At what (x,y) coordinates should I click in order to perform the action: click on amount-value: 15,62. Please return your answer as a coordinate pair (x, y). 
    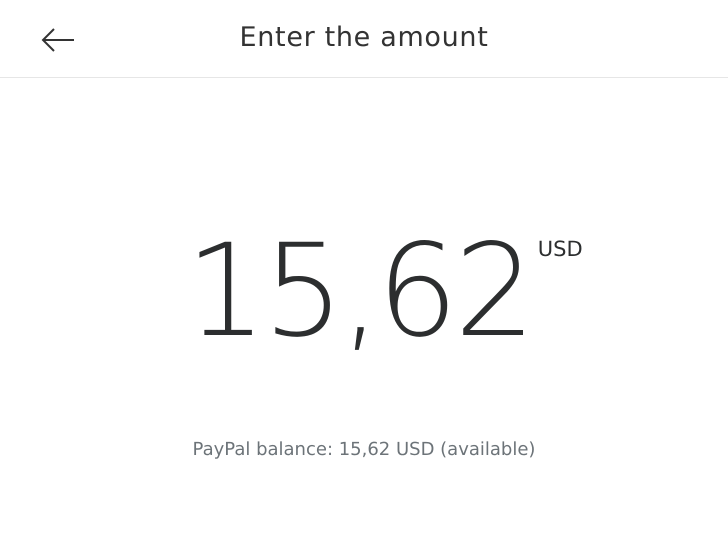
    Looking at the image, I should click on (358, 292).